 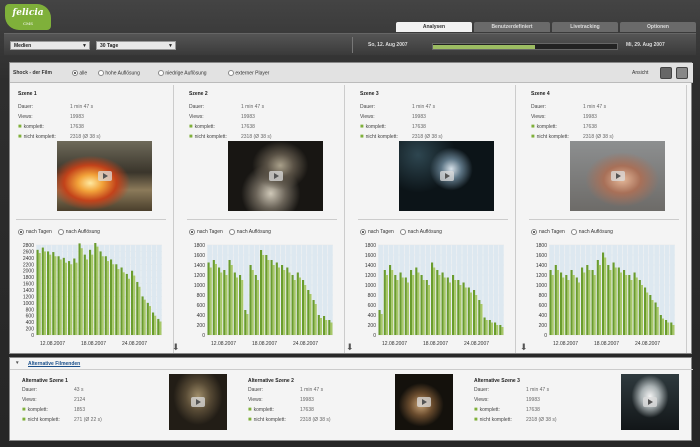 I want to click on field-value: 1 min 47 s, so click(x=424, y=107).